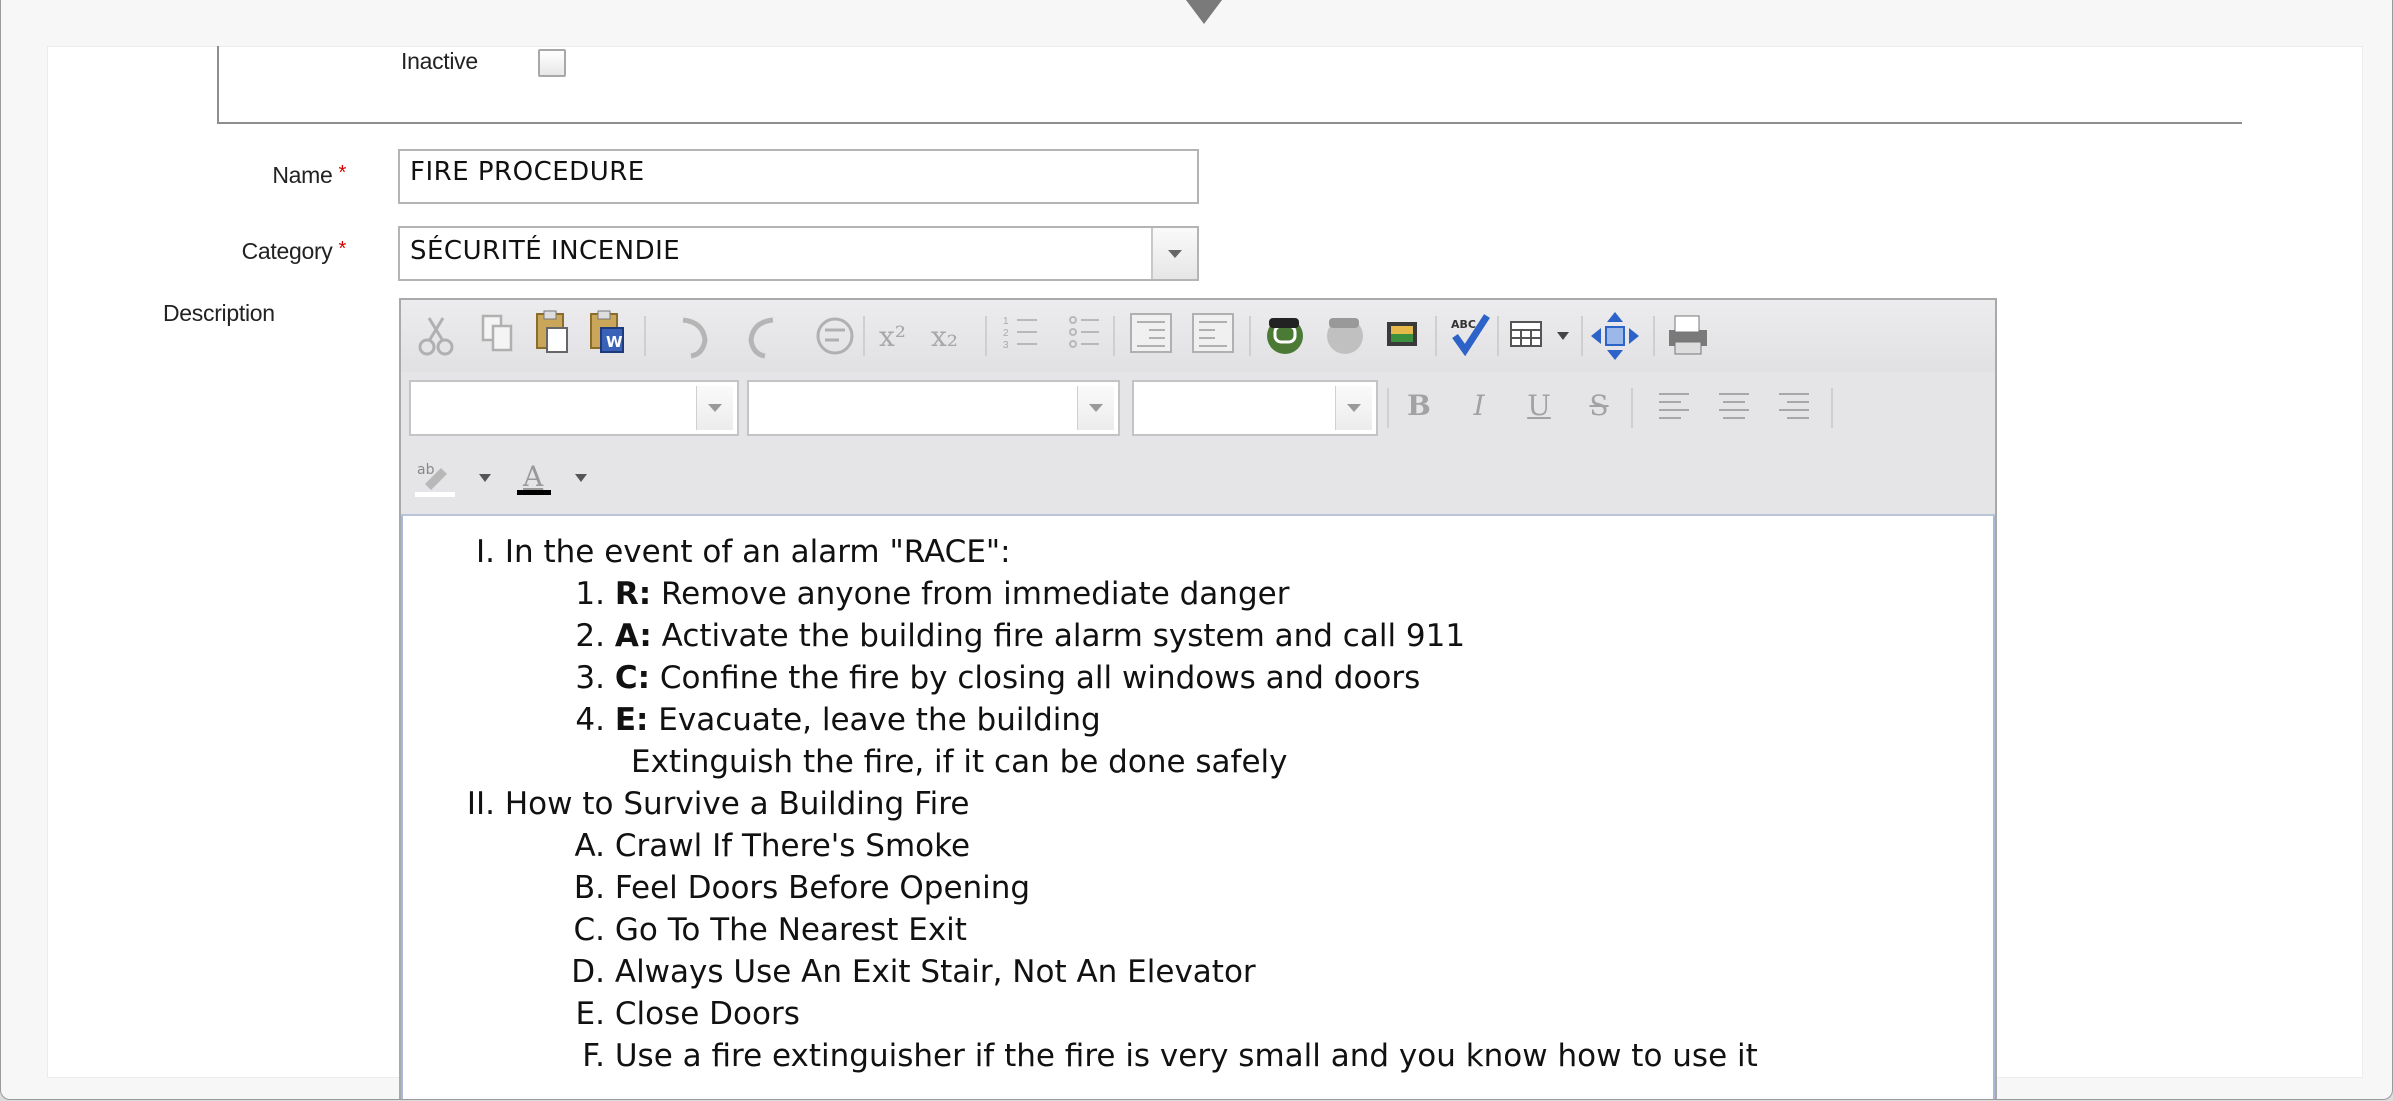  What do you see at coordinates (480, 804) in the screenshot?
I see `list-marker: II.` at bounding box center [480, 804].